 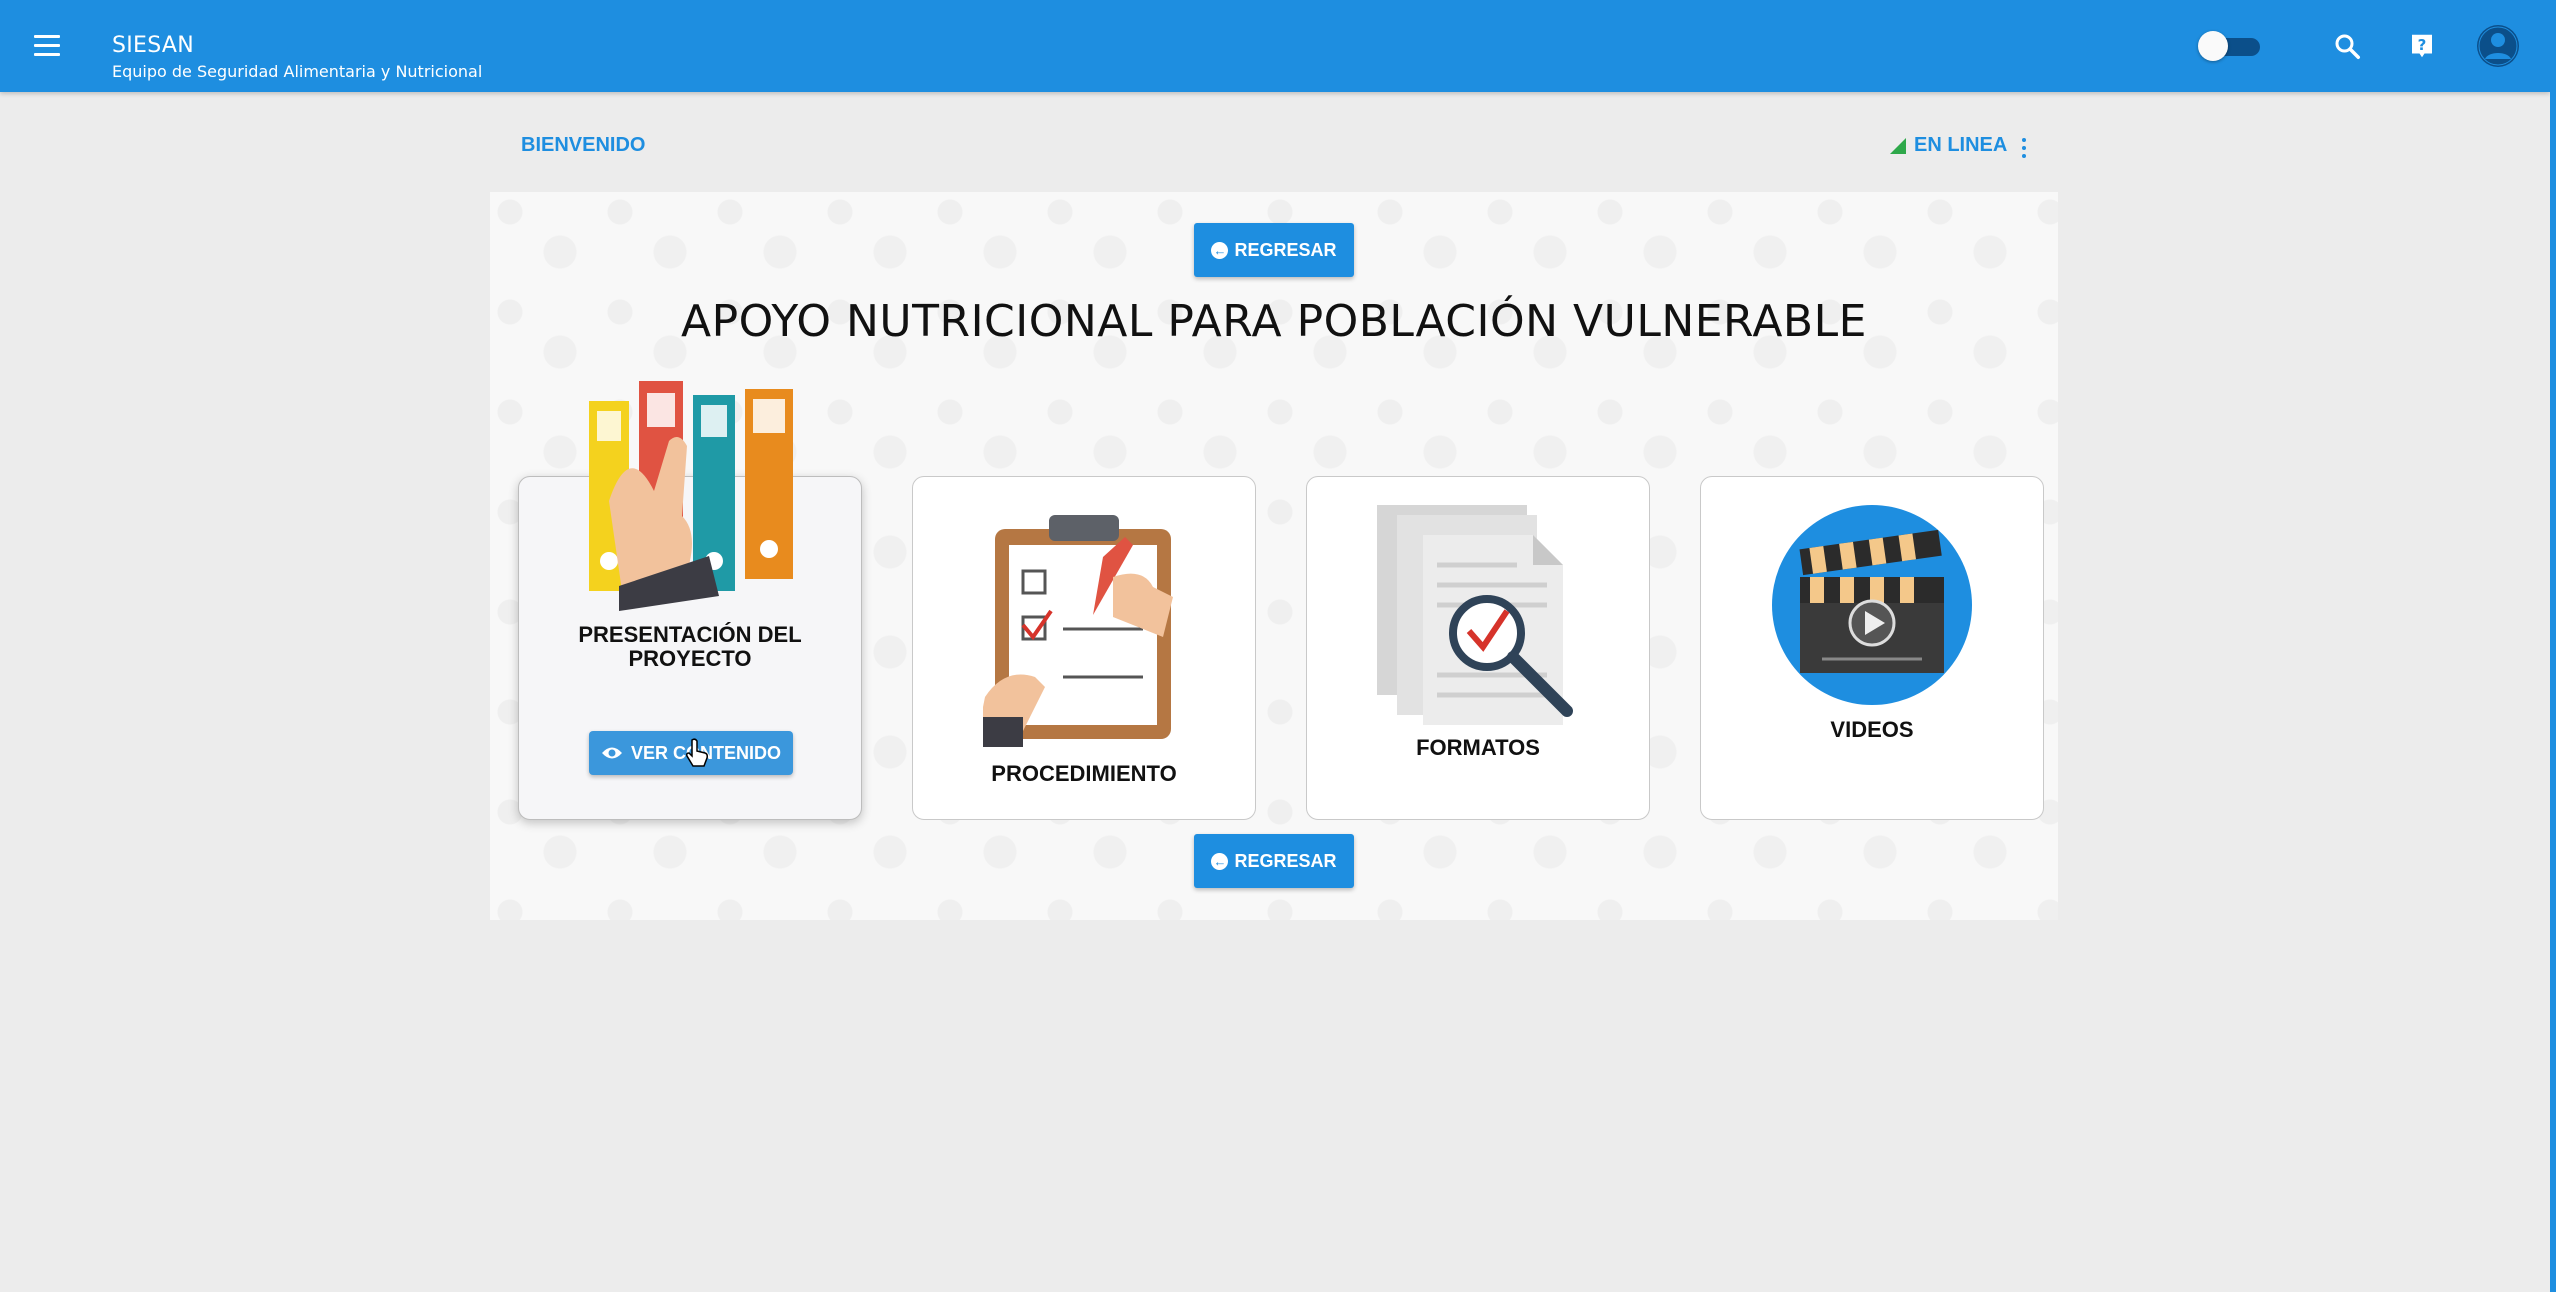 I want to click on binders-icon, so click(x=691, y=496).